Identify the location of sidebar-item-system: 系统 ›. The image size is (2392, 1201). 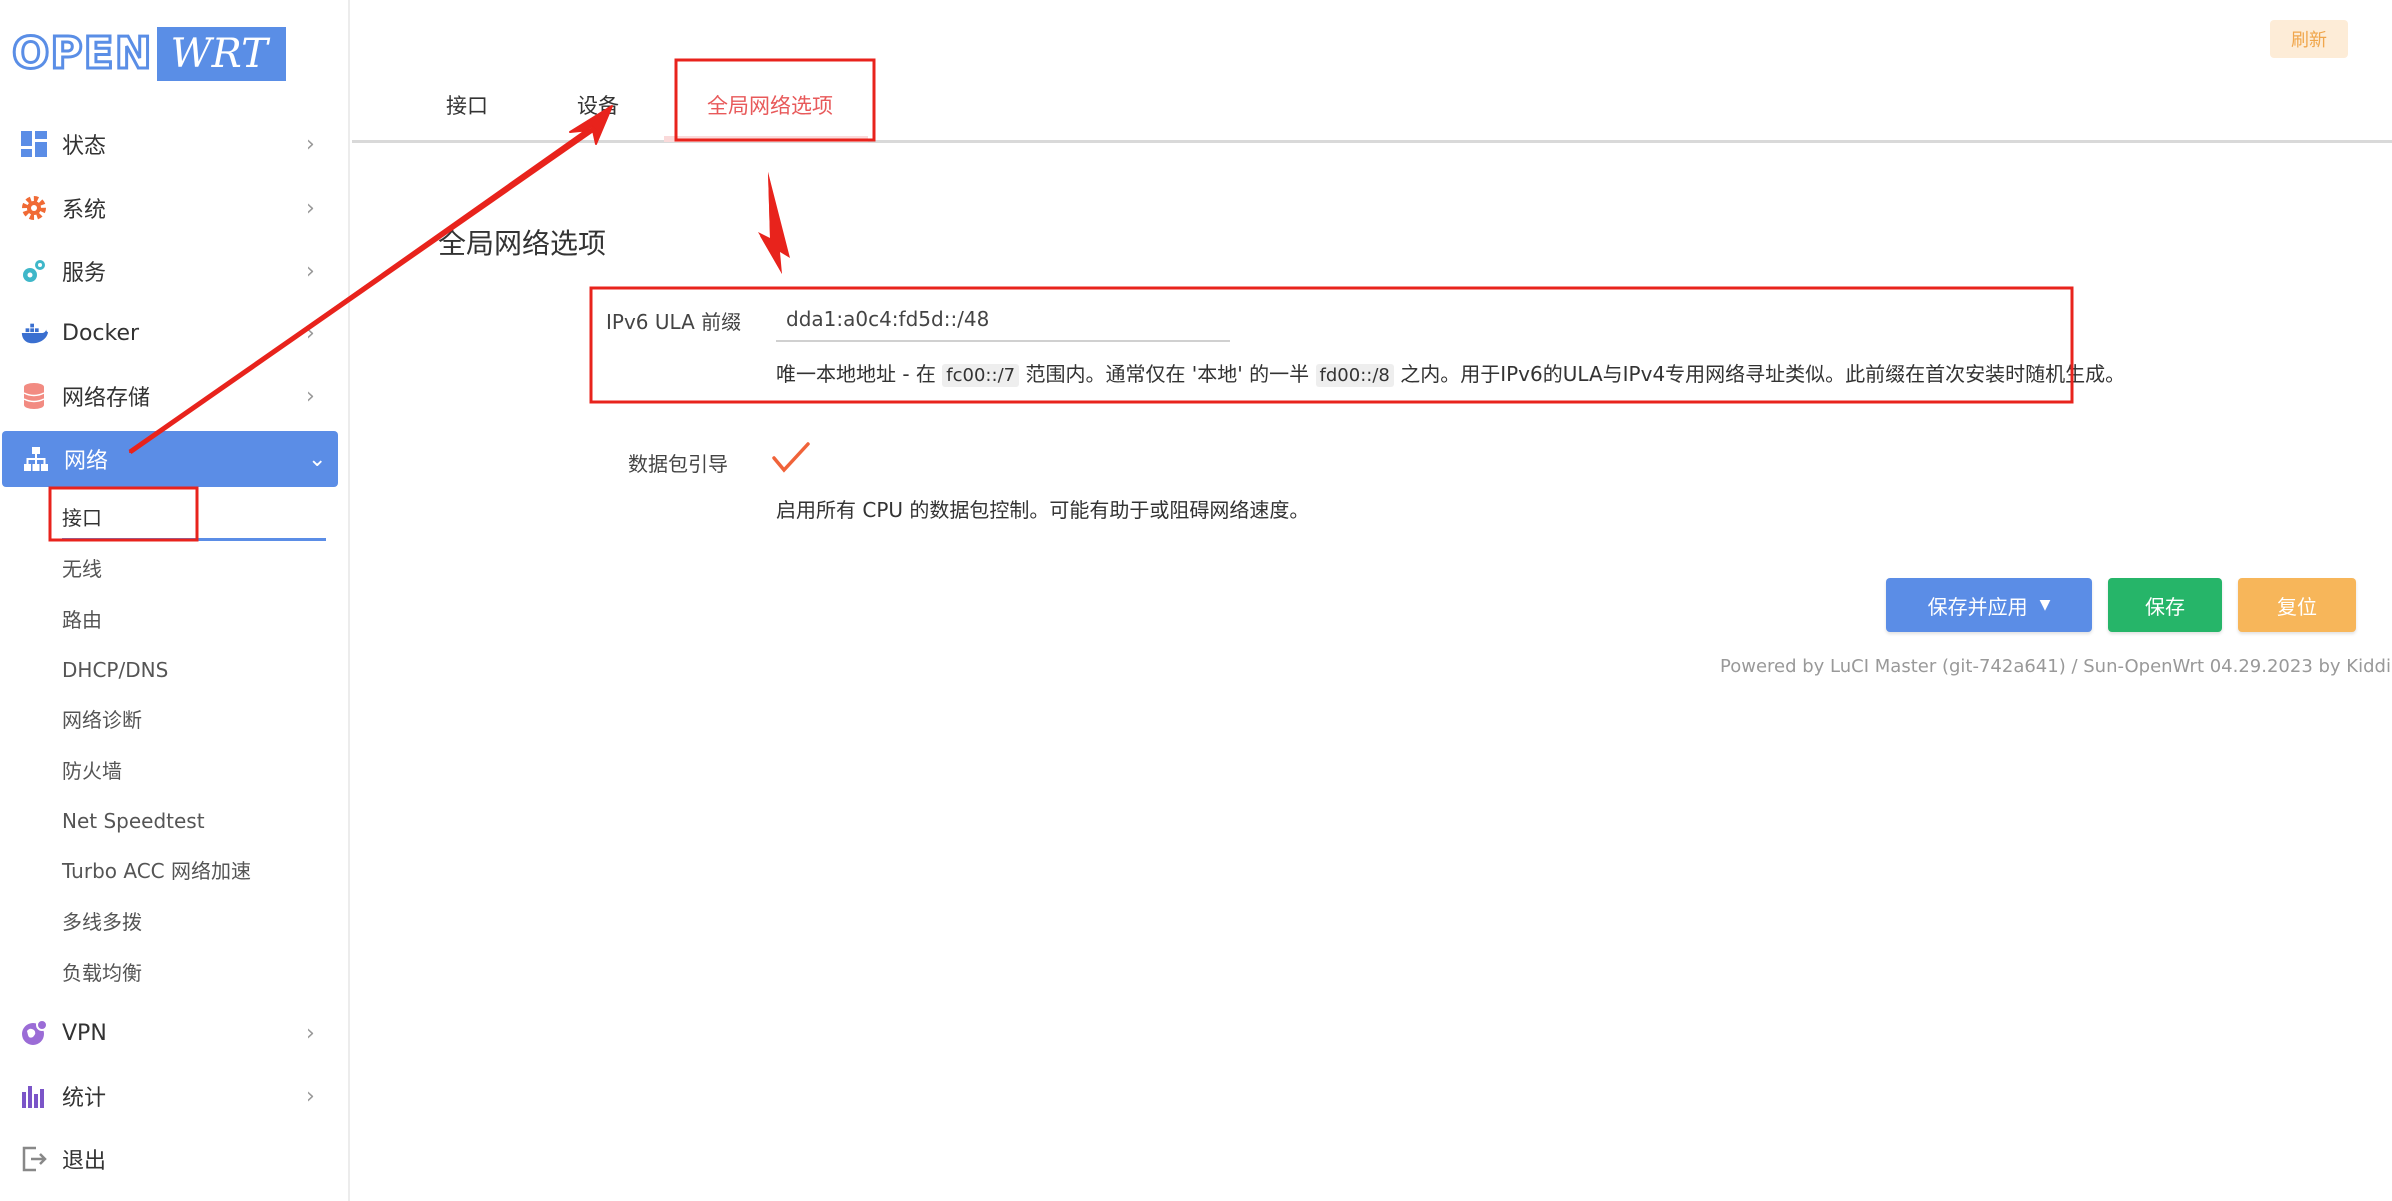
(169, 208).